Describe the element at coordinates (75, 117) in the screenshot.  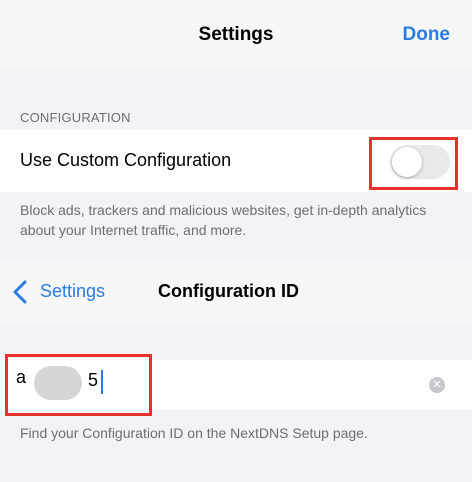
I see `configuration-section-header: CONFIGURATION` at that location.